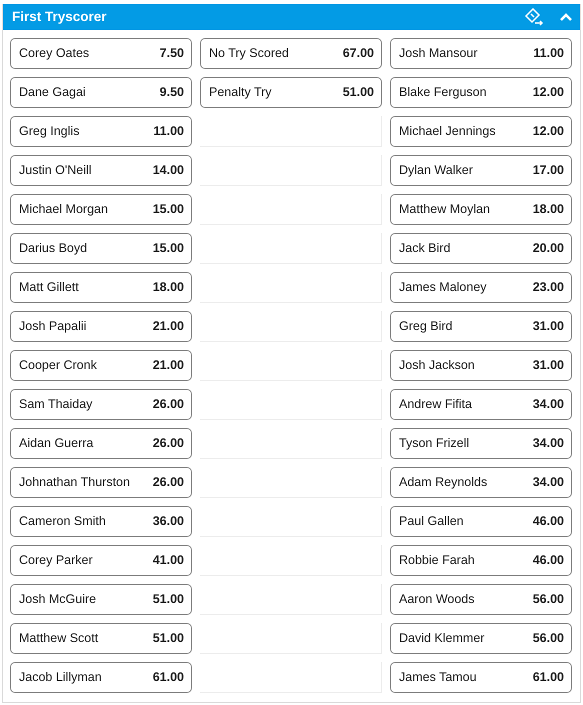  Describe the element at coordinates (481, 521) in the screenshot. I see `selection-button: Paul Gallen 46.00` at that location.